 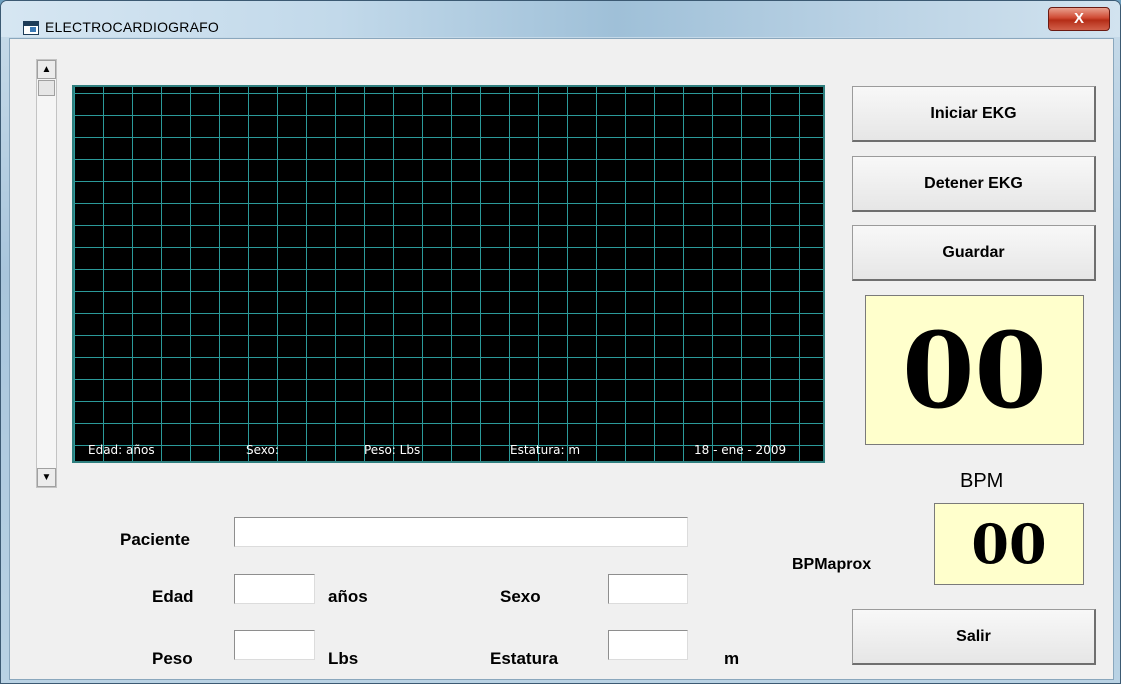 What do you see at coordinates (974, 114) in the screenshot?
I see `iniciar-ekg-button: Iniciar EKG` at bounding box center [974, 114].